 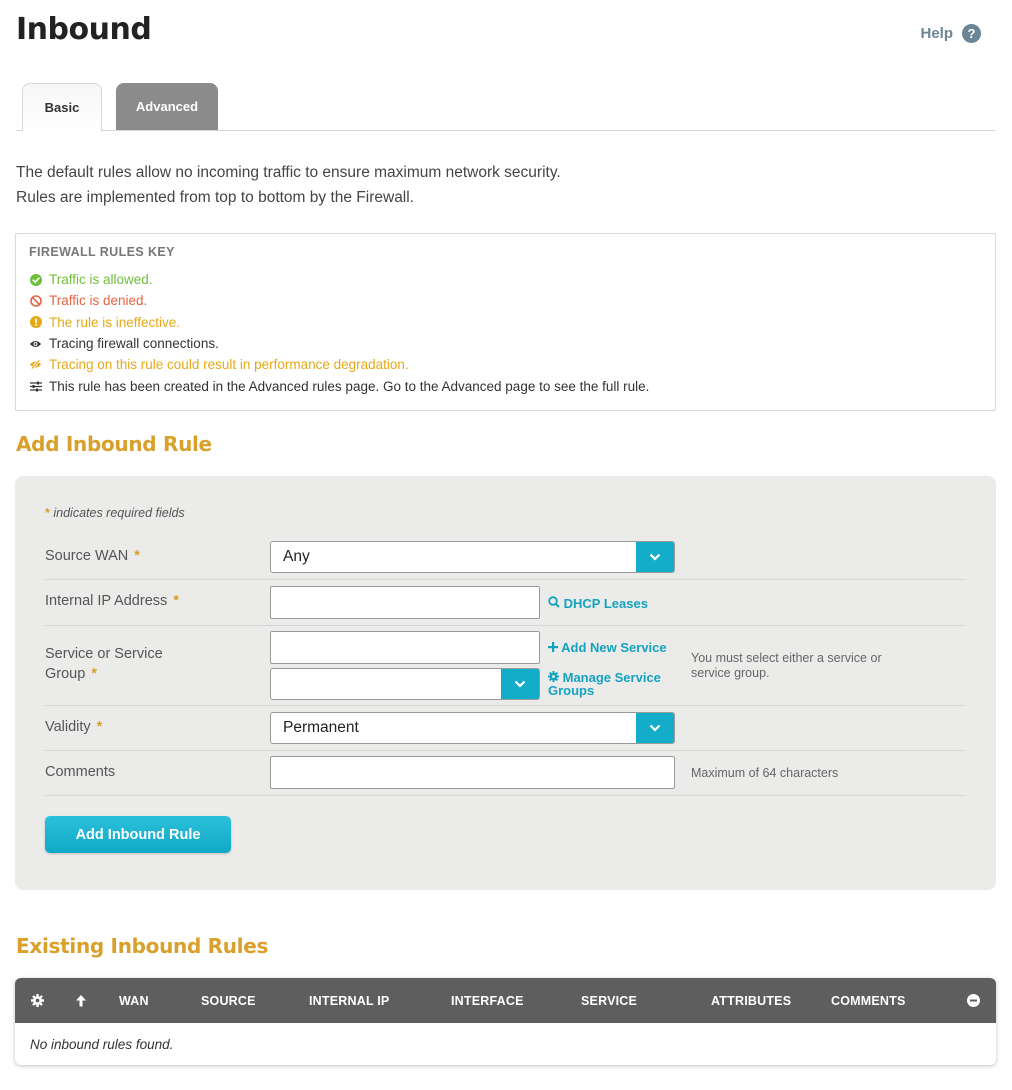 I want to click on source-wan-label: Source WAN *, so click(x=92, y=556).